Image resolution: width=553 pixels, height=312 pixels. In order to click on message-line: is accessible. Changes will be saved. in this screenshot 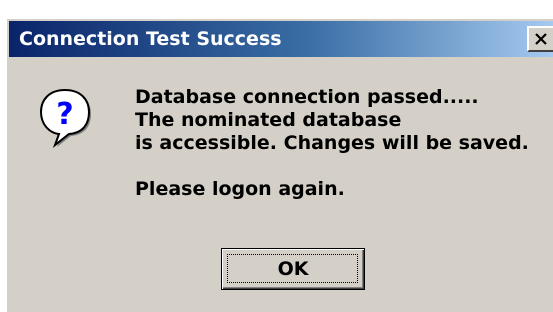, I will do `click(332, 143)`.